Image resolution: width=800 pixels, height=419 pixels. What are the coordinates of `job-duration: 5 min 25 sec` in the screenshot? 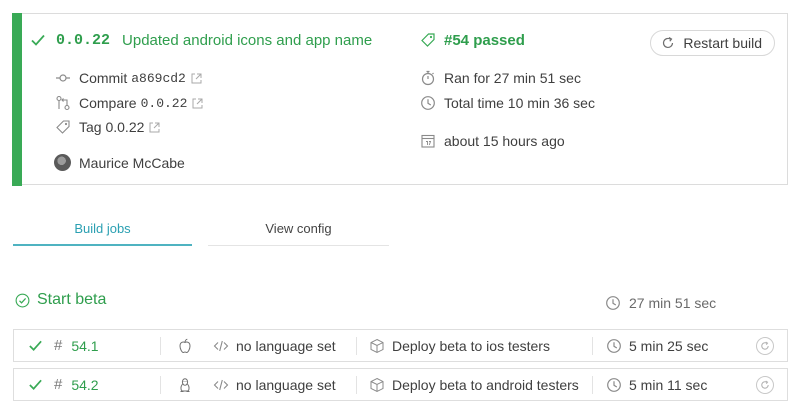 It's located at (656, 345).